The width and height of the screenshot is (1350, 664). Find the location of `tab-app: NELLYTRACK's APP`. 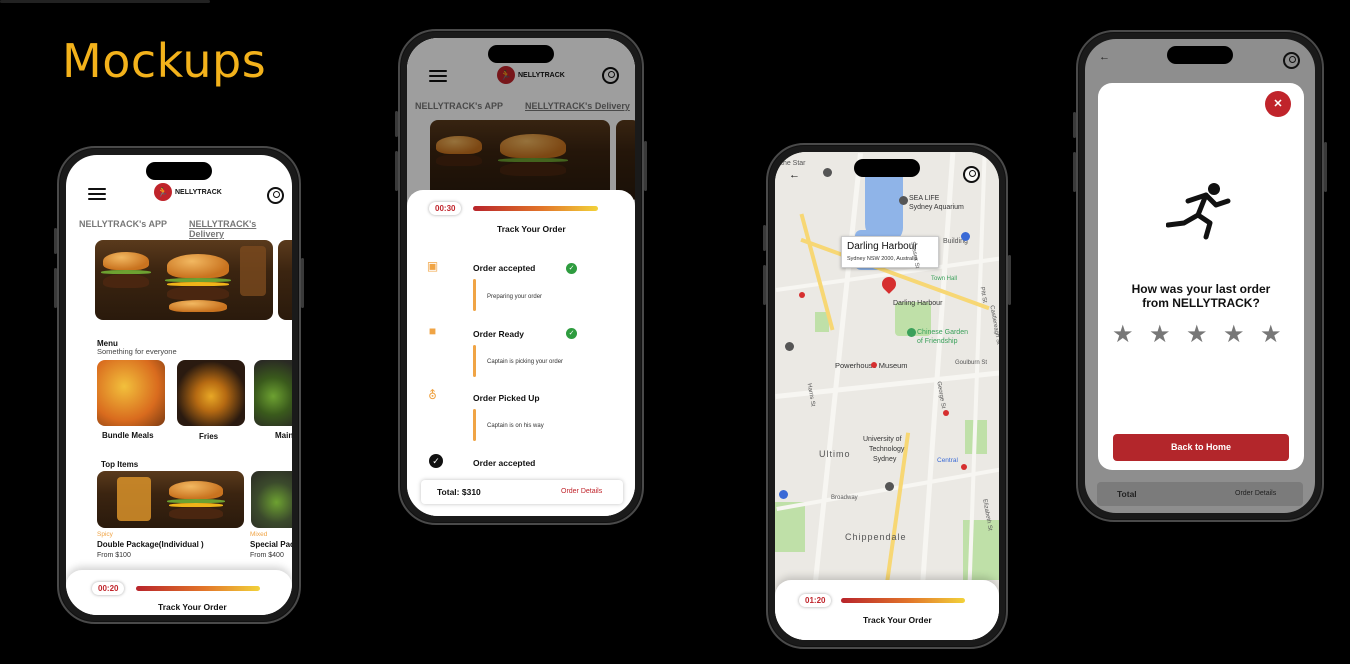

tab-app: NELLYTRACK's APP is located at coordinates (123, 224).